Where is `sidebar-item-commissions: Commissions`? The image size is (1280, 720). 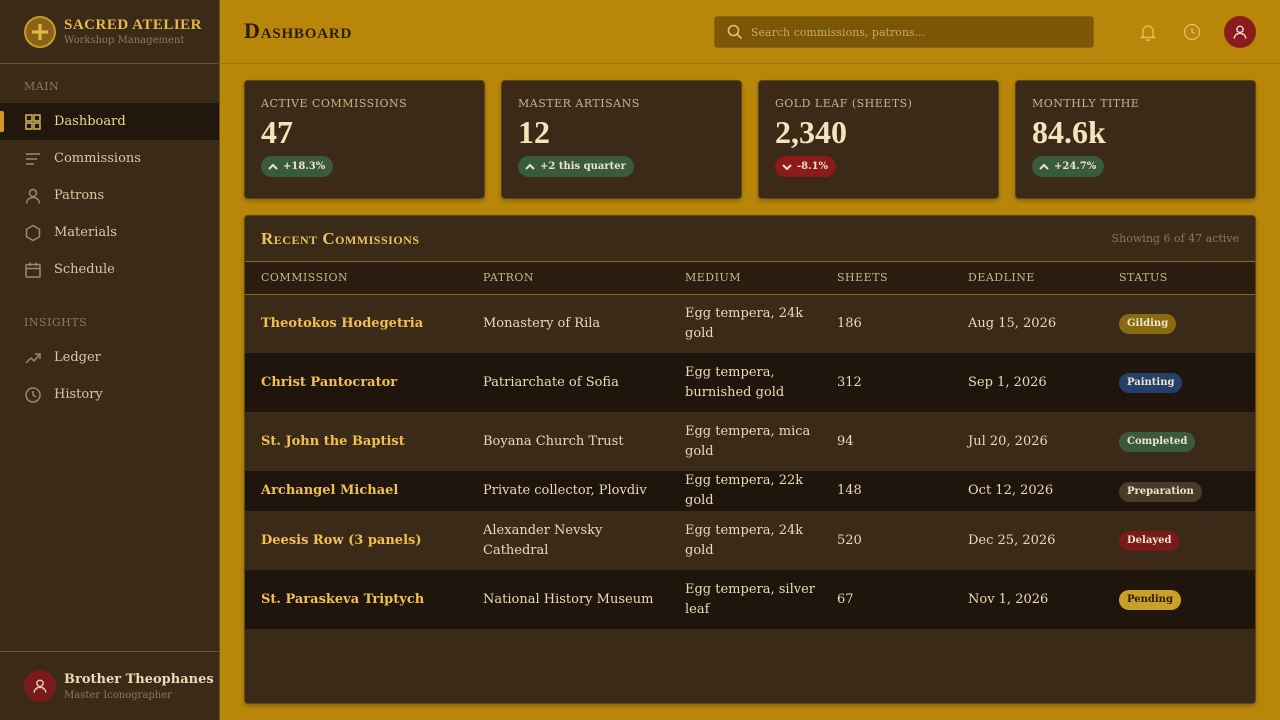 sidebar-item-commissions: Commissions is located at coordinates (109, 158).